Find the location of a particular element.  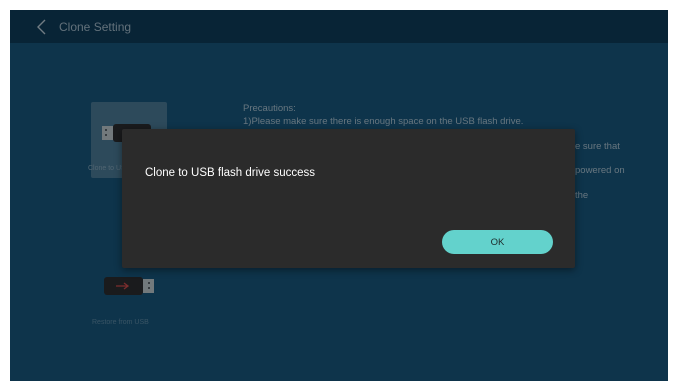

dialog-message: Clone to USB flash drive success is located at coordinates (230, 173).